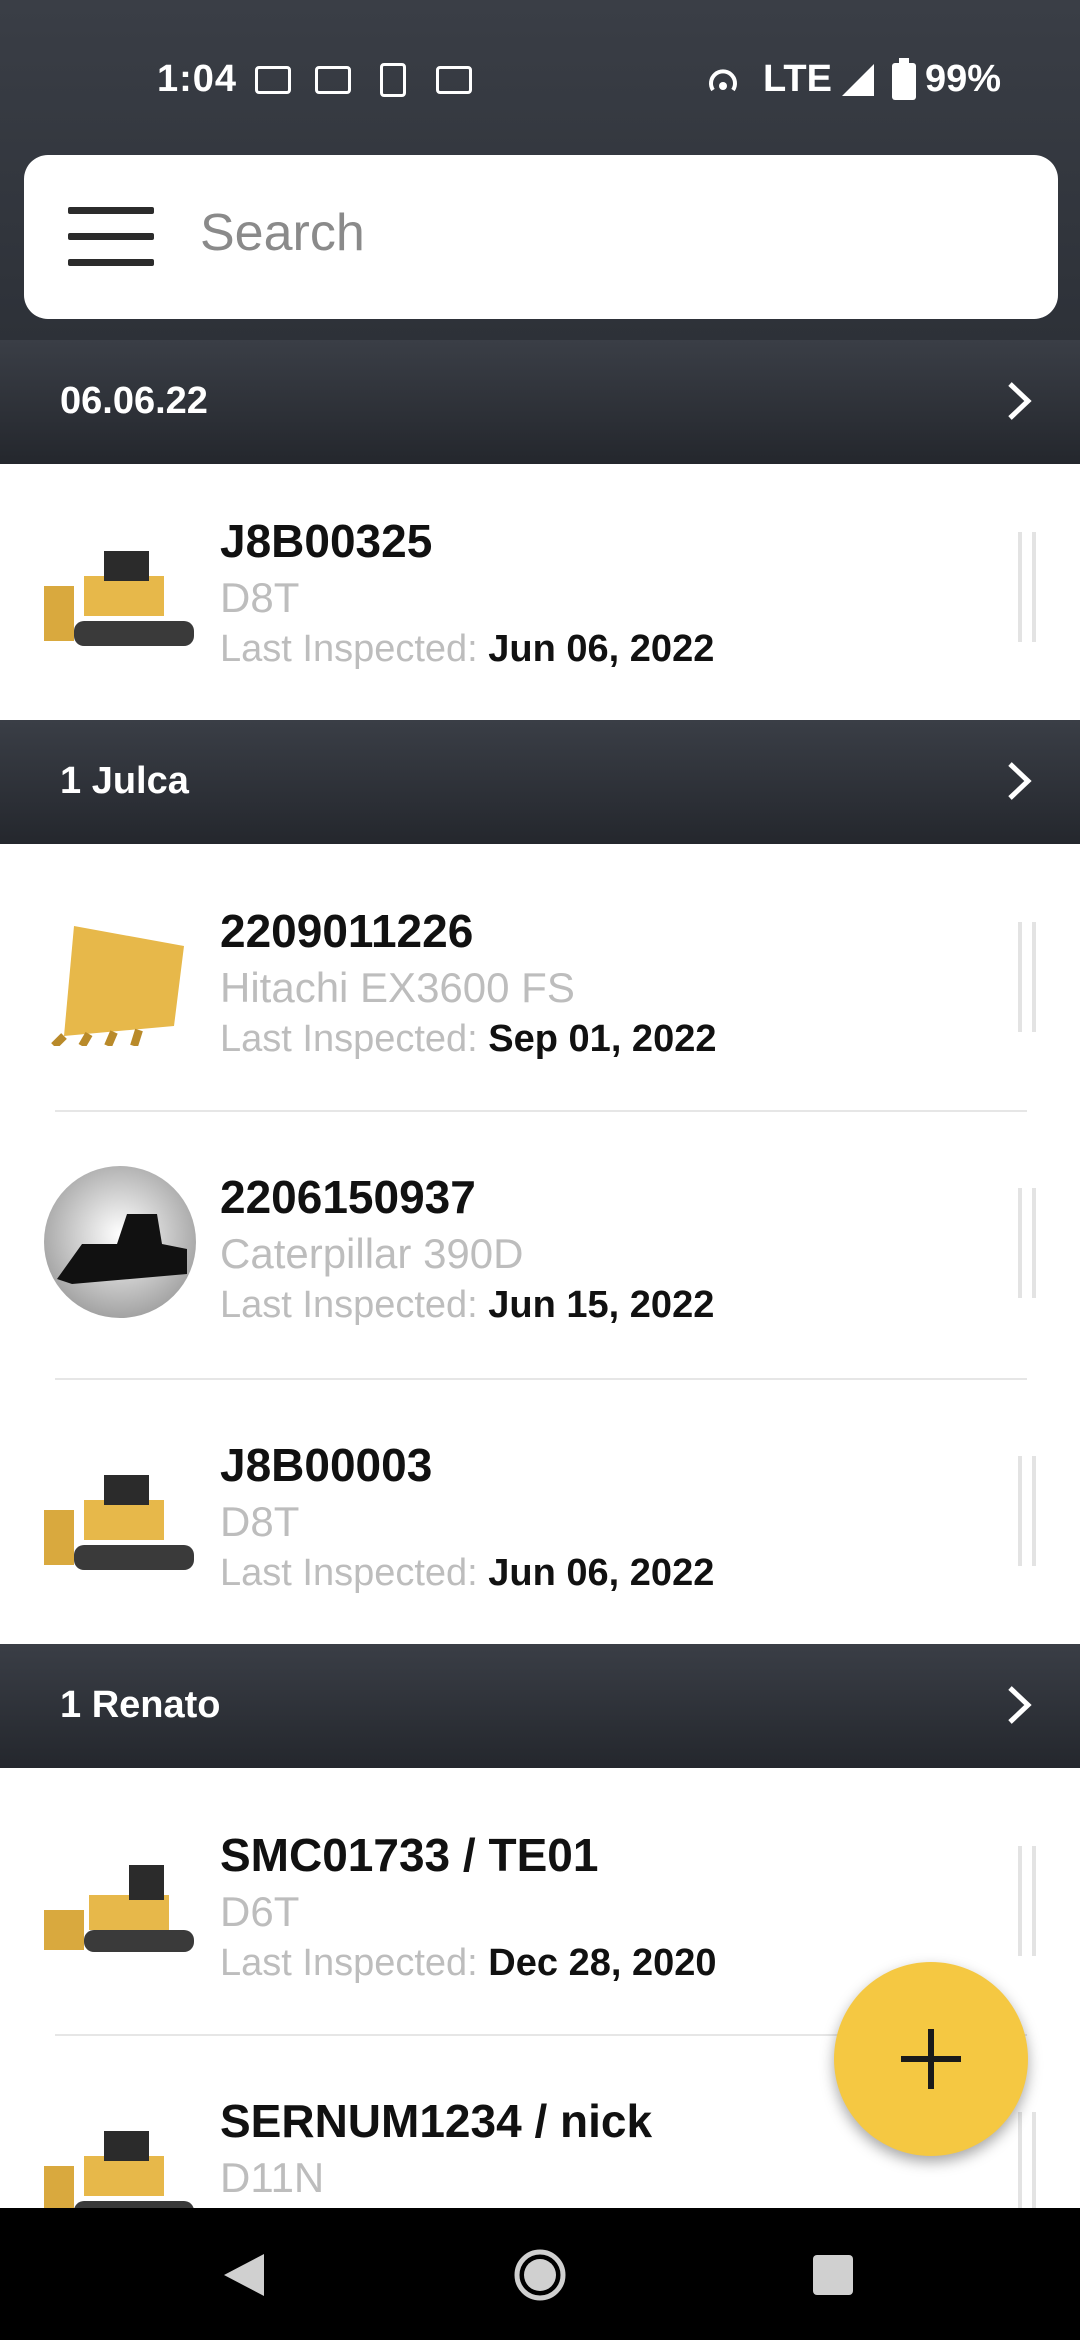 This screenshot has height=2340, width=1080. What do you see at coordinates (468, 1039) in the screenshot?
I see `item-inspected: Last Inspected: Sep 01, 2022` at bounding box center [468, 1039].